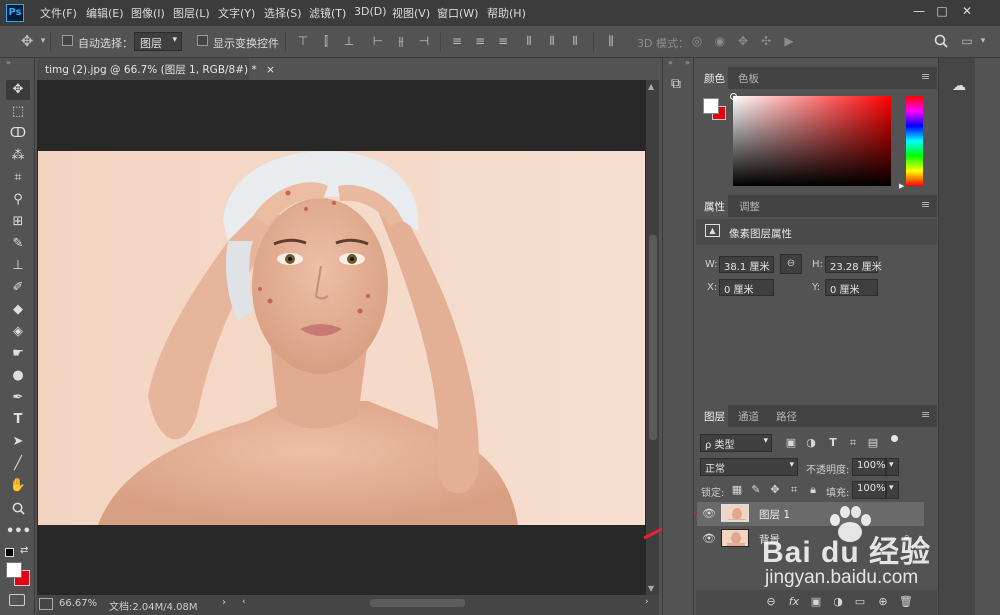 This screenshot has height=615, width=1000. I want to click on color-picker-field, so click(810, 139).